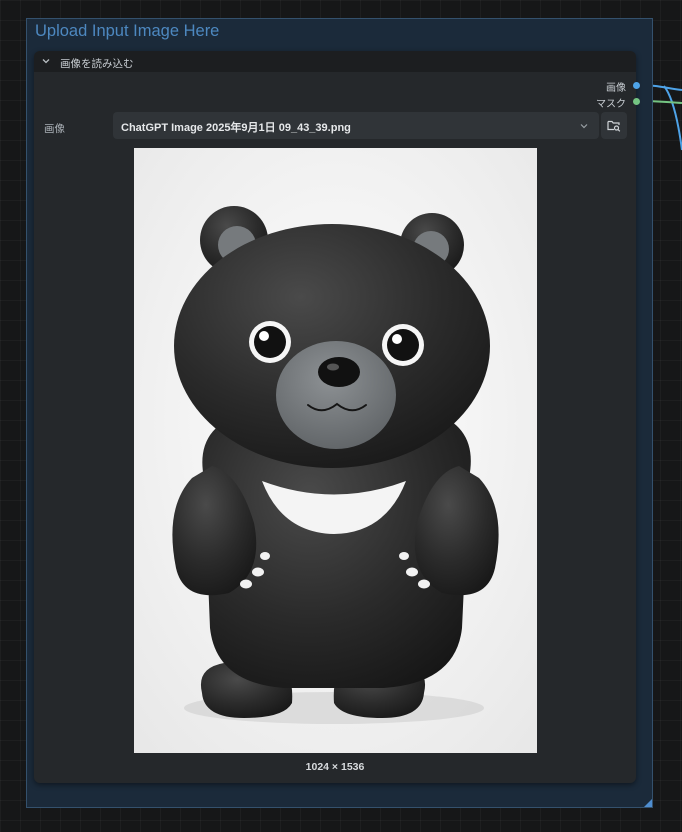  I want to click on output-label-mask: マスク, so click(611, 104).